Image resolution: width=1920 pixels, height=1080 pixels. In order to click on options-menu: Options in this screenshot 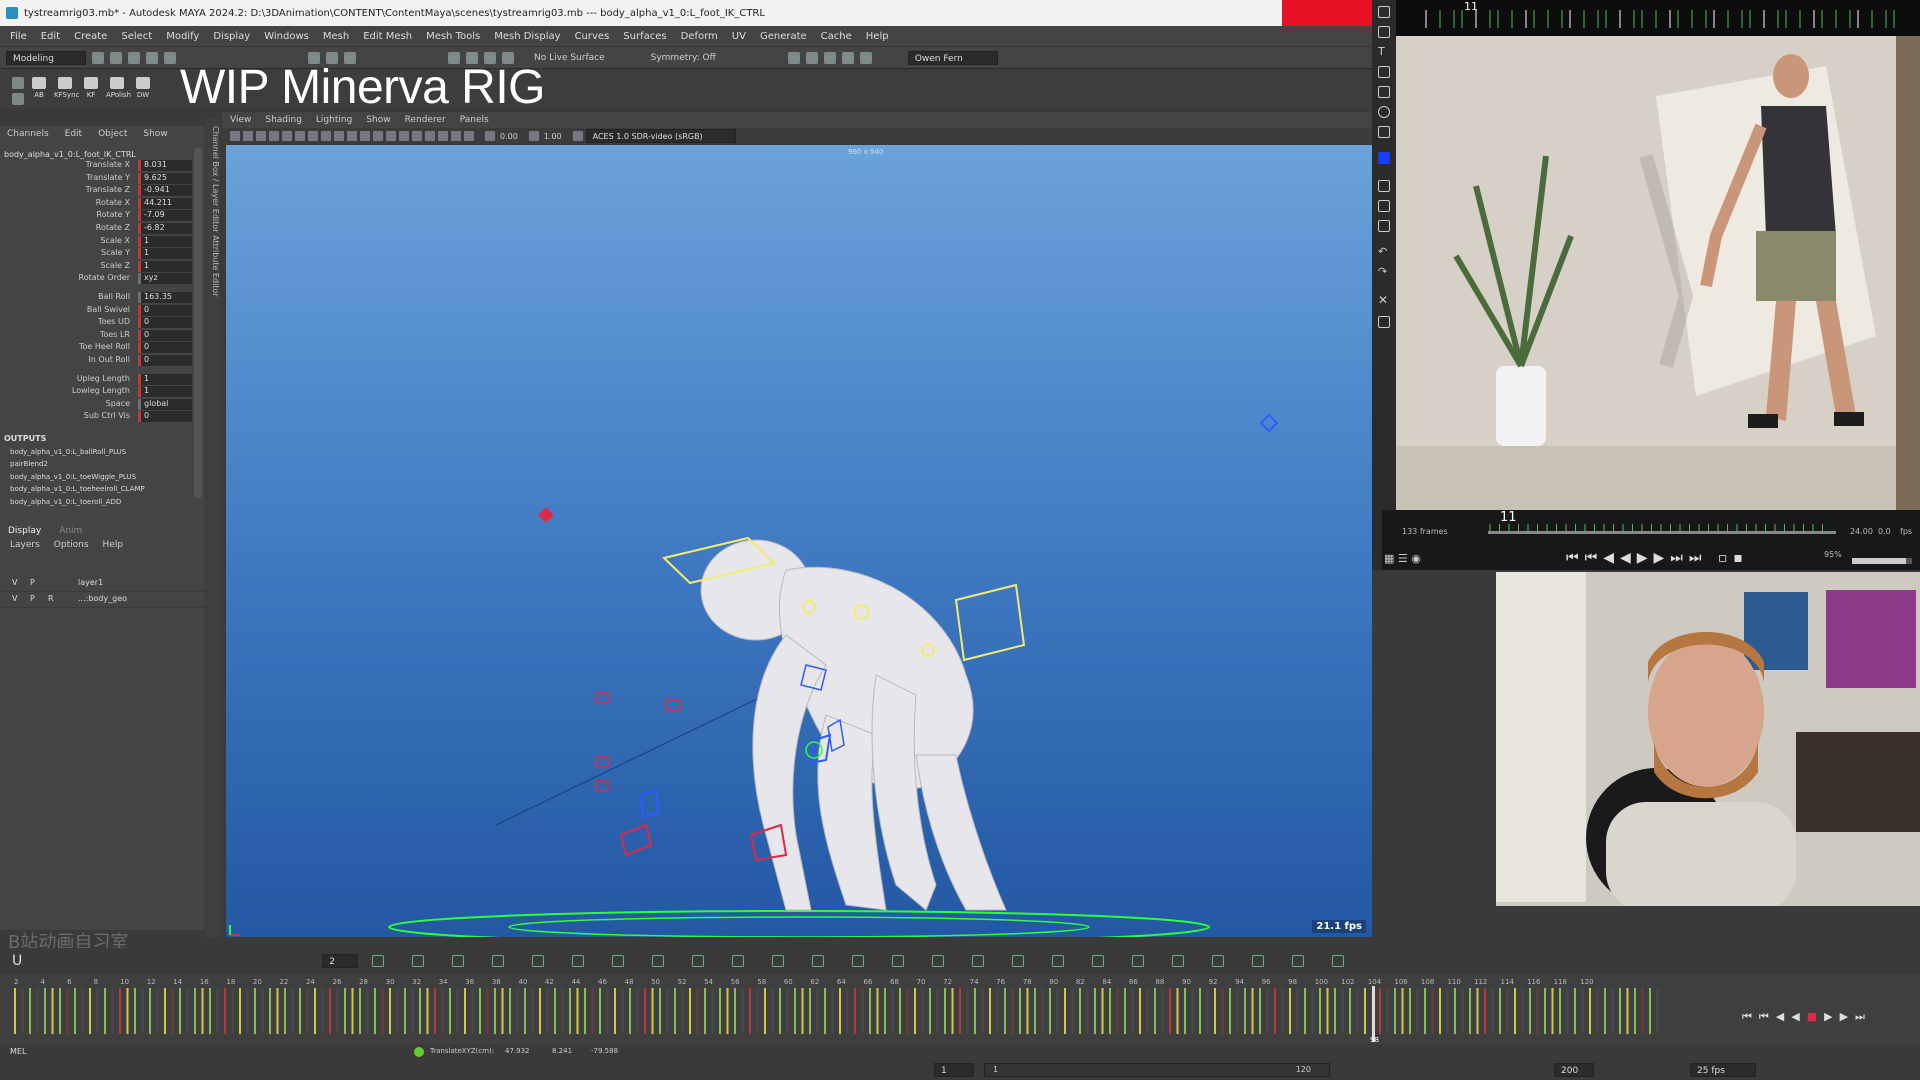, I will do `click(71, 545)`.